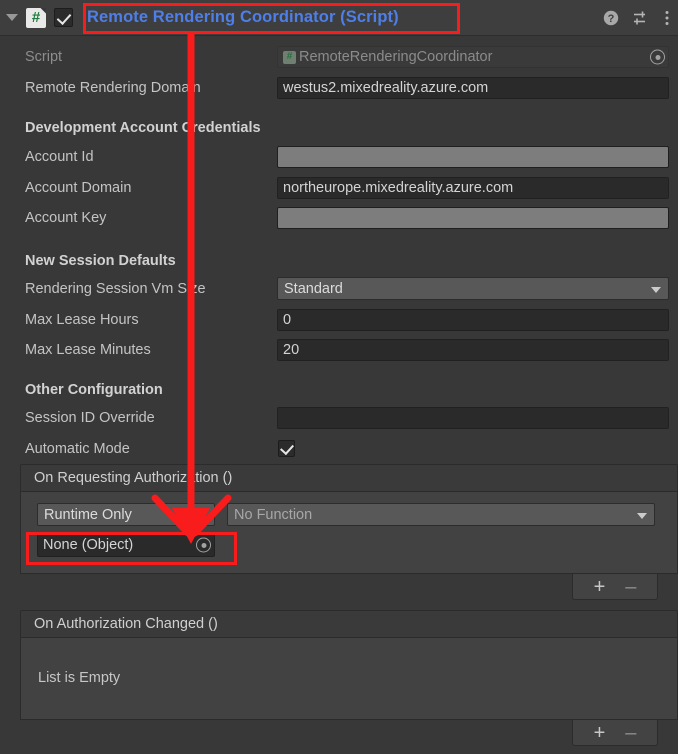 The width and height of the screenshot is (678, 754). I want to click on target-object-field: None (Object), so click(126, 545).